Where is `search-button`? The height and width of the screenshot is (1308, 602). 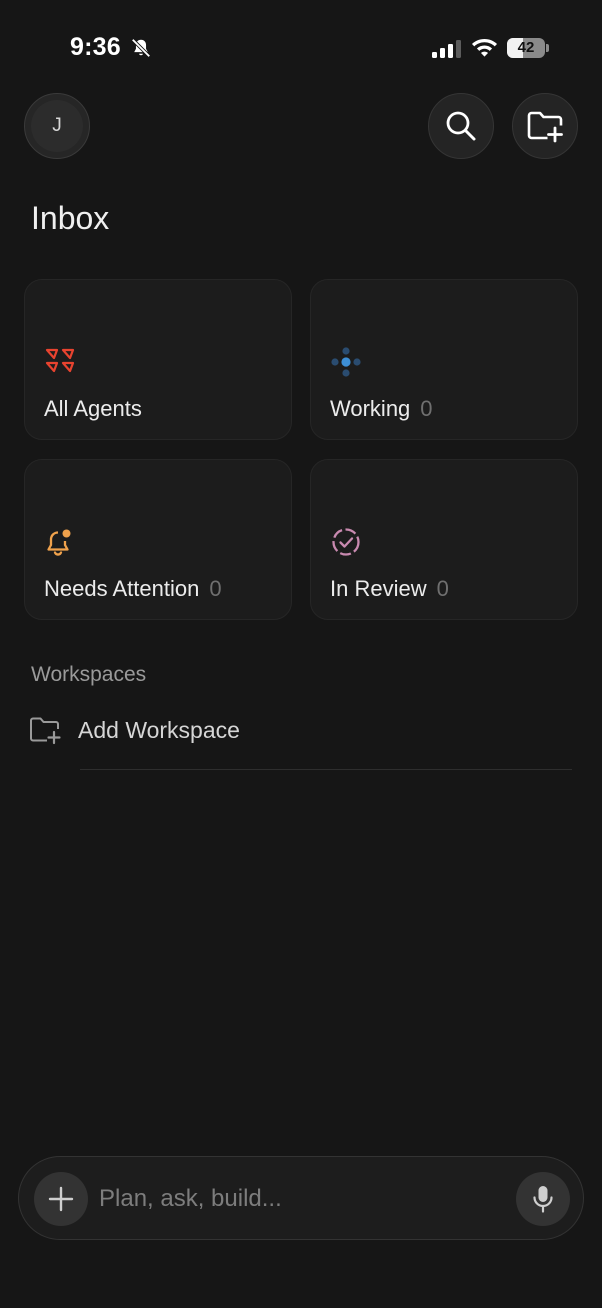
search-button is located at coordinates (461, 126).